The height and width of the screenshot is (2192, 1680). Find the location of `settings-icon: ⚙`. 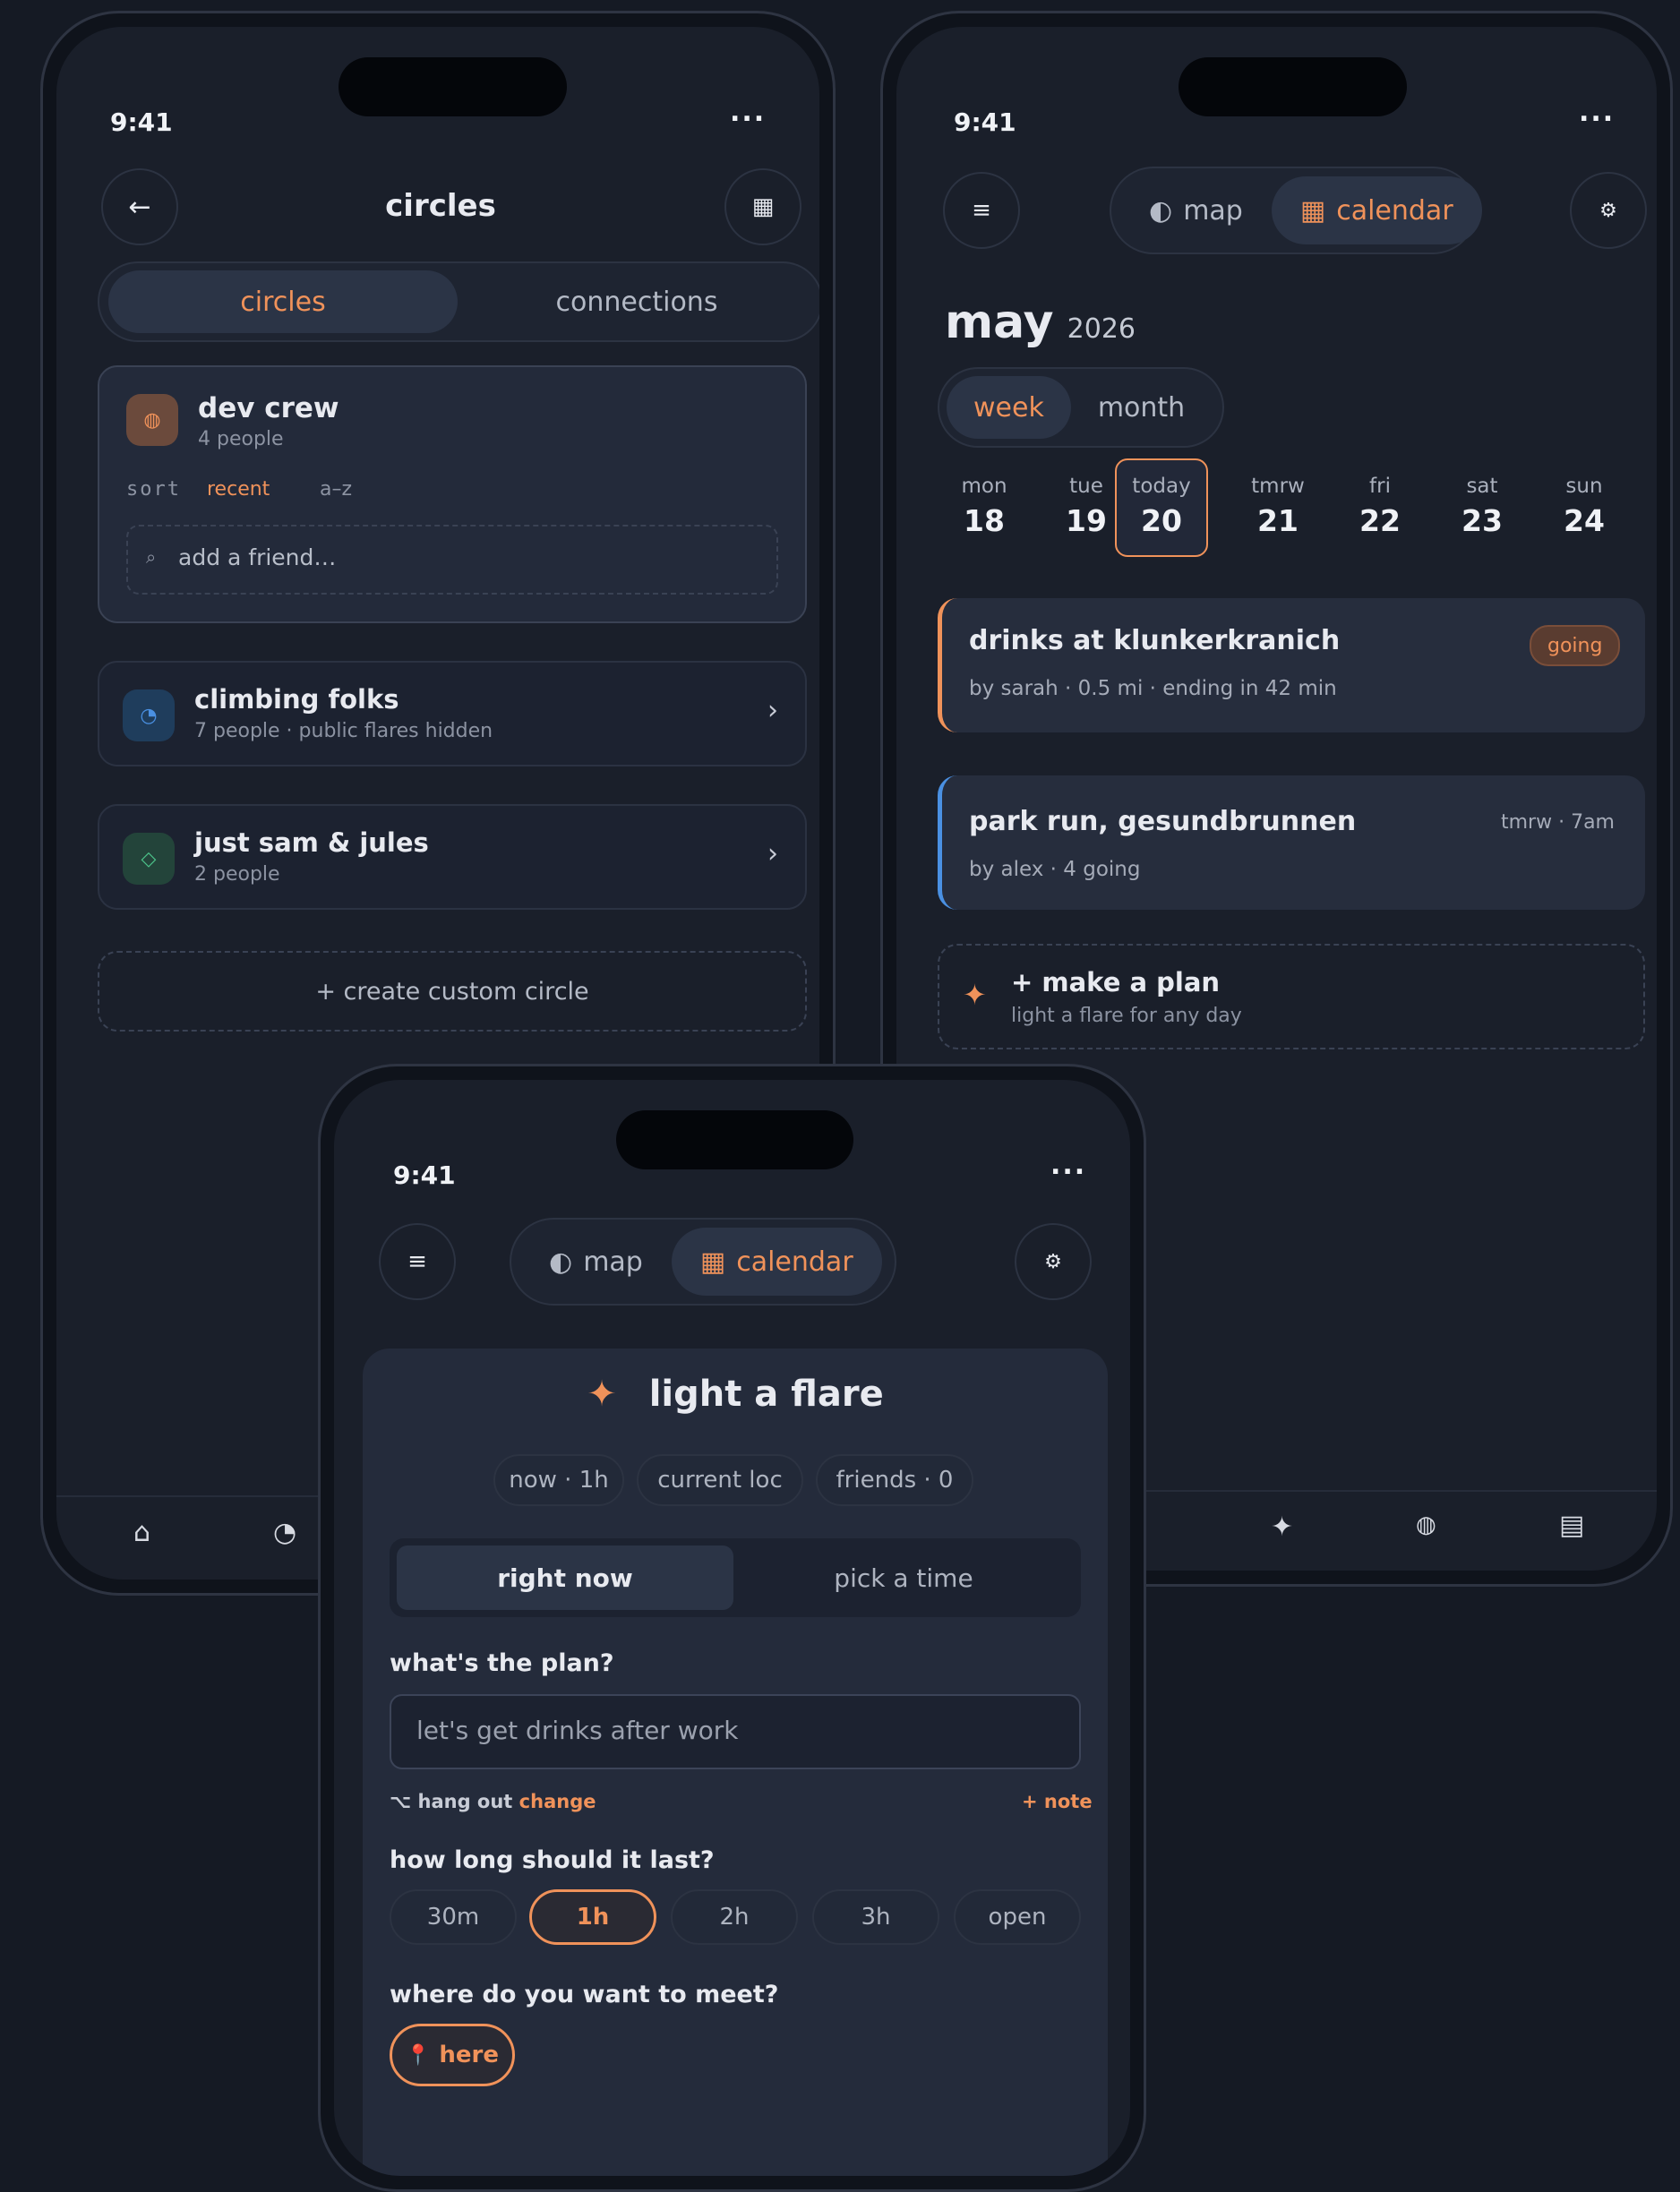

settings-icon: ⚙ is located at coordinates (1053, 1261).